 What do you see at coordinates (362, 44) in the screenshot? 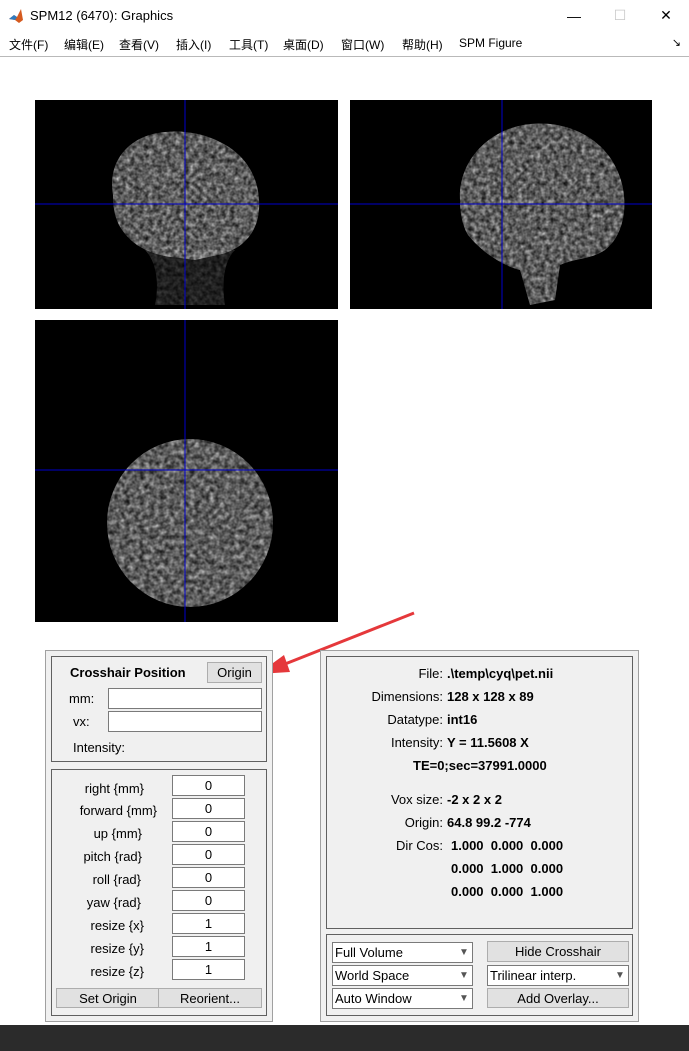
I see `menu-window: 窗口(W)` at bounding box center [362, 44].